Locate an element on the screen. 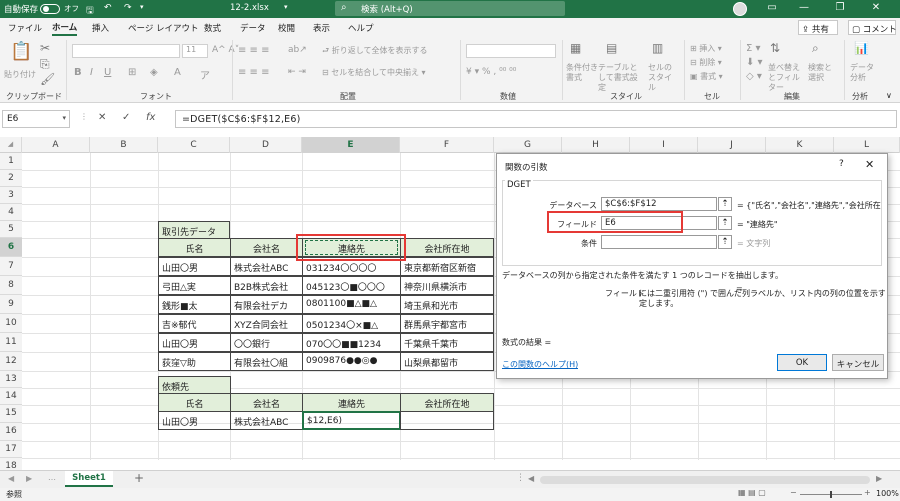 Image resolution: width=900 pixels, height=501 pixels. table-cell: 吉※郁代 is located at coordinates (194, 323).